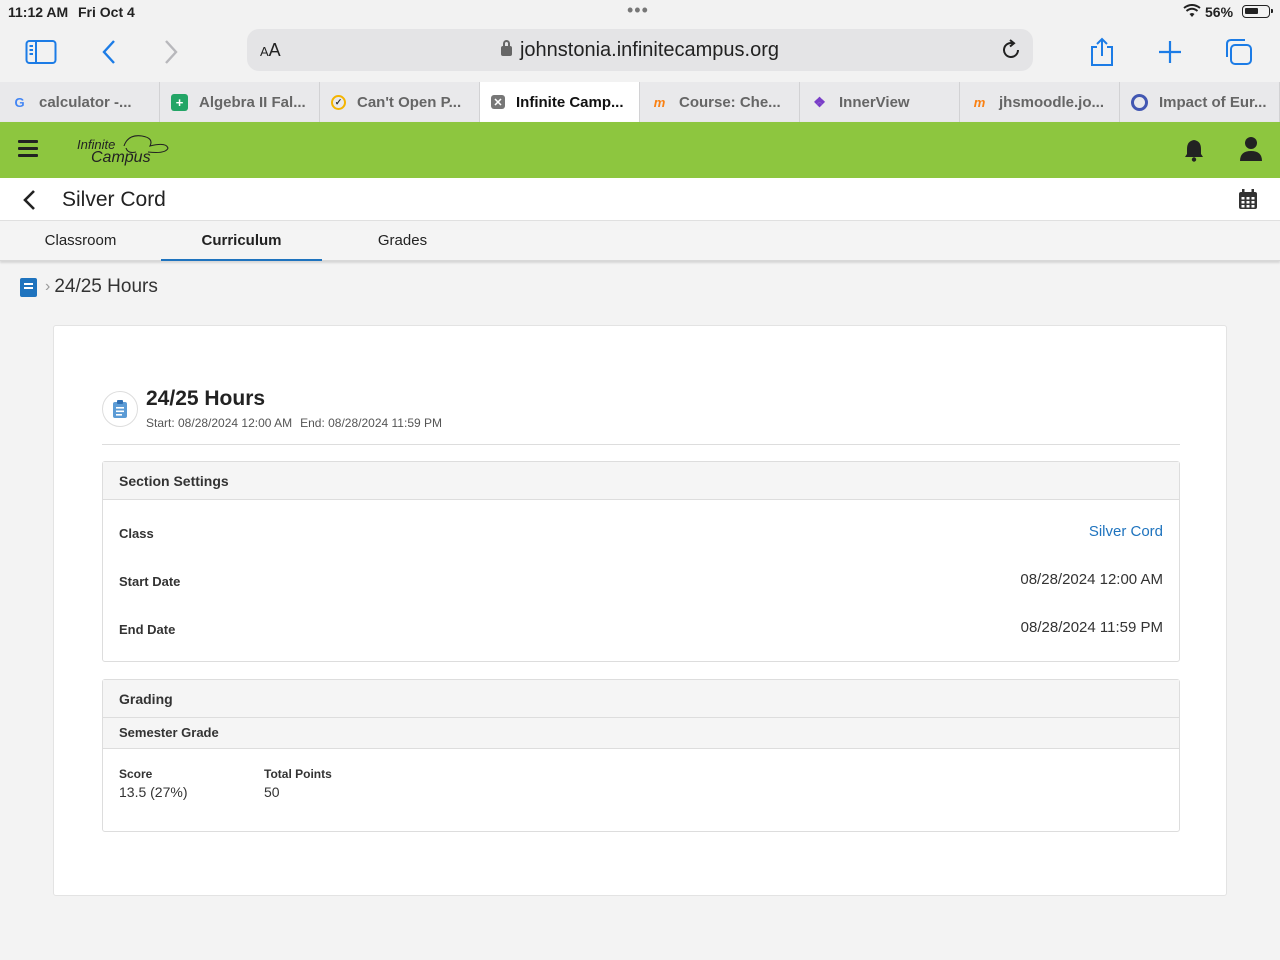 Image resolution: width=1280 pixels, height=960 pixels. I want to click on address-bar: AA johnstonia.infinitecampus.org, so click(640, 50).